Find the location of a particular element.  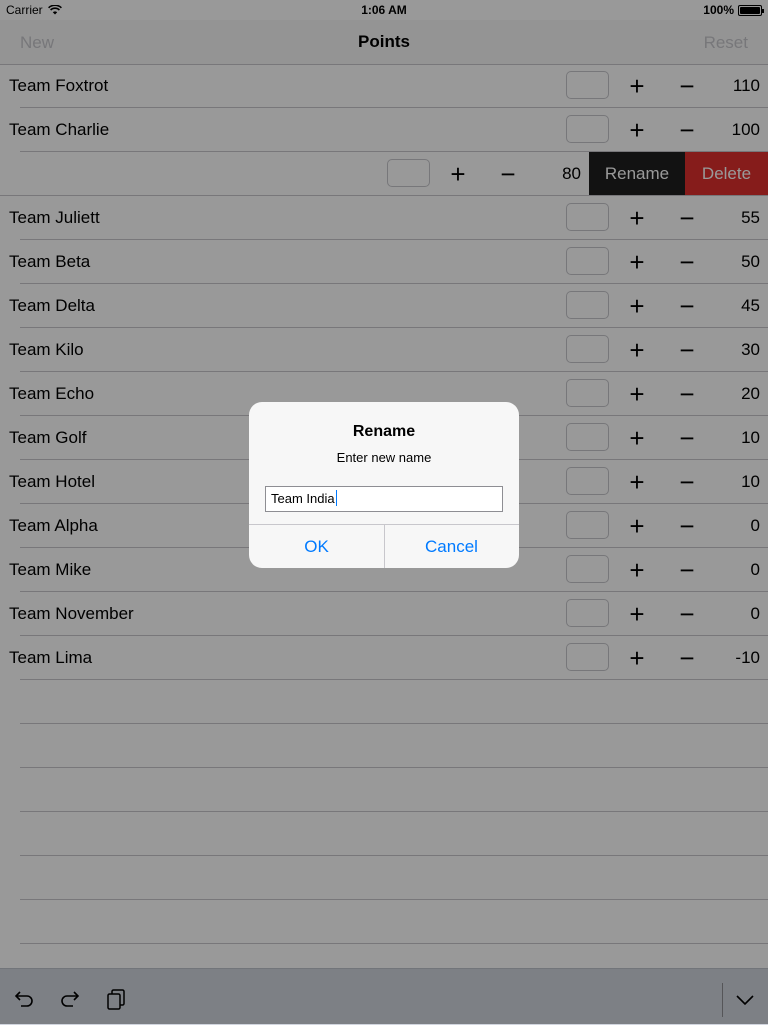

alert-title: Rename is located at coordinates (384, 431).